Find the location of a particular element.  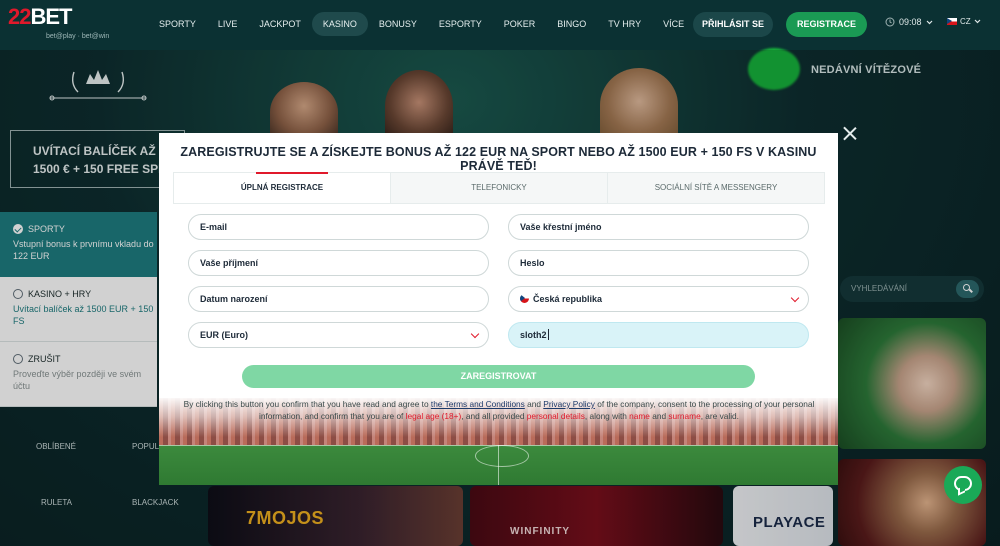

nav-vice: VÍCE is located at coordinates (673, 24).